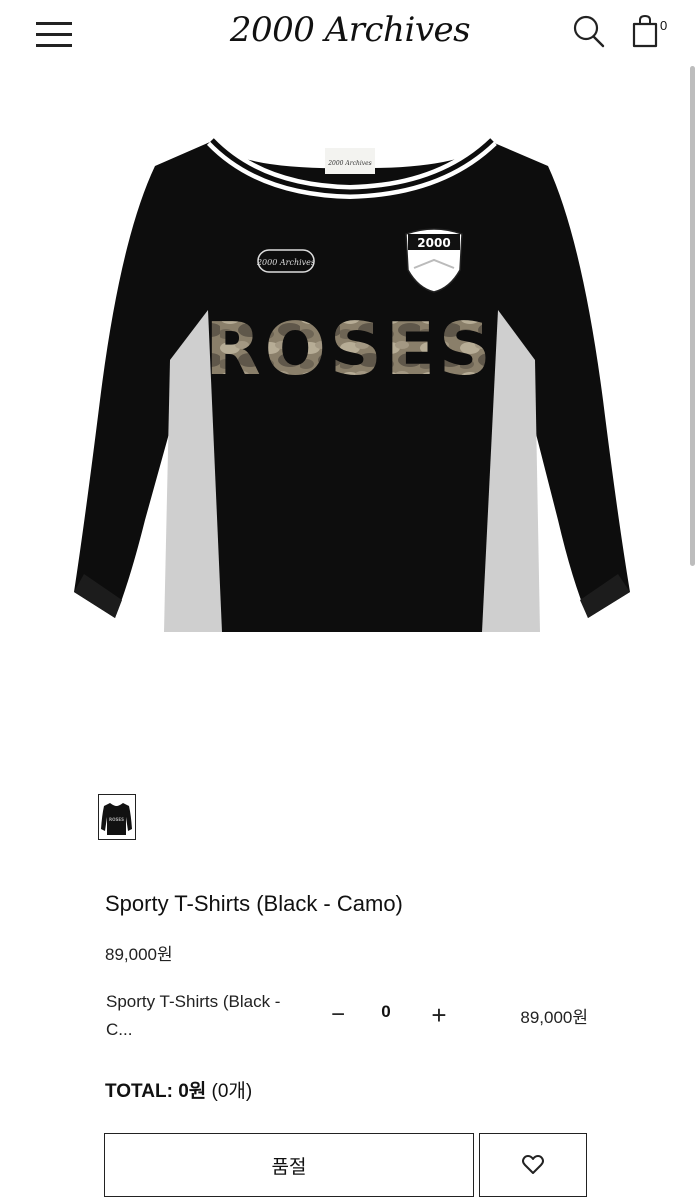 The image size is (698, 1200). What do you see at coordinates (285, 262) in the screenshot?
I see `chest-patch-text: 2000 Archives` at bounding box center [285, 262].